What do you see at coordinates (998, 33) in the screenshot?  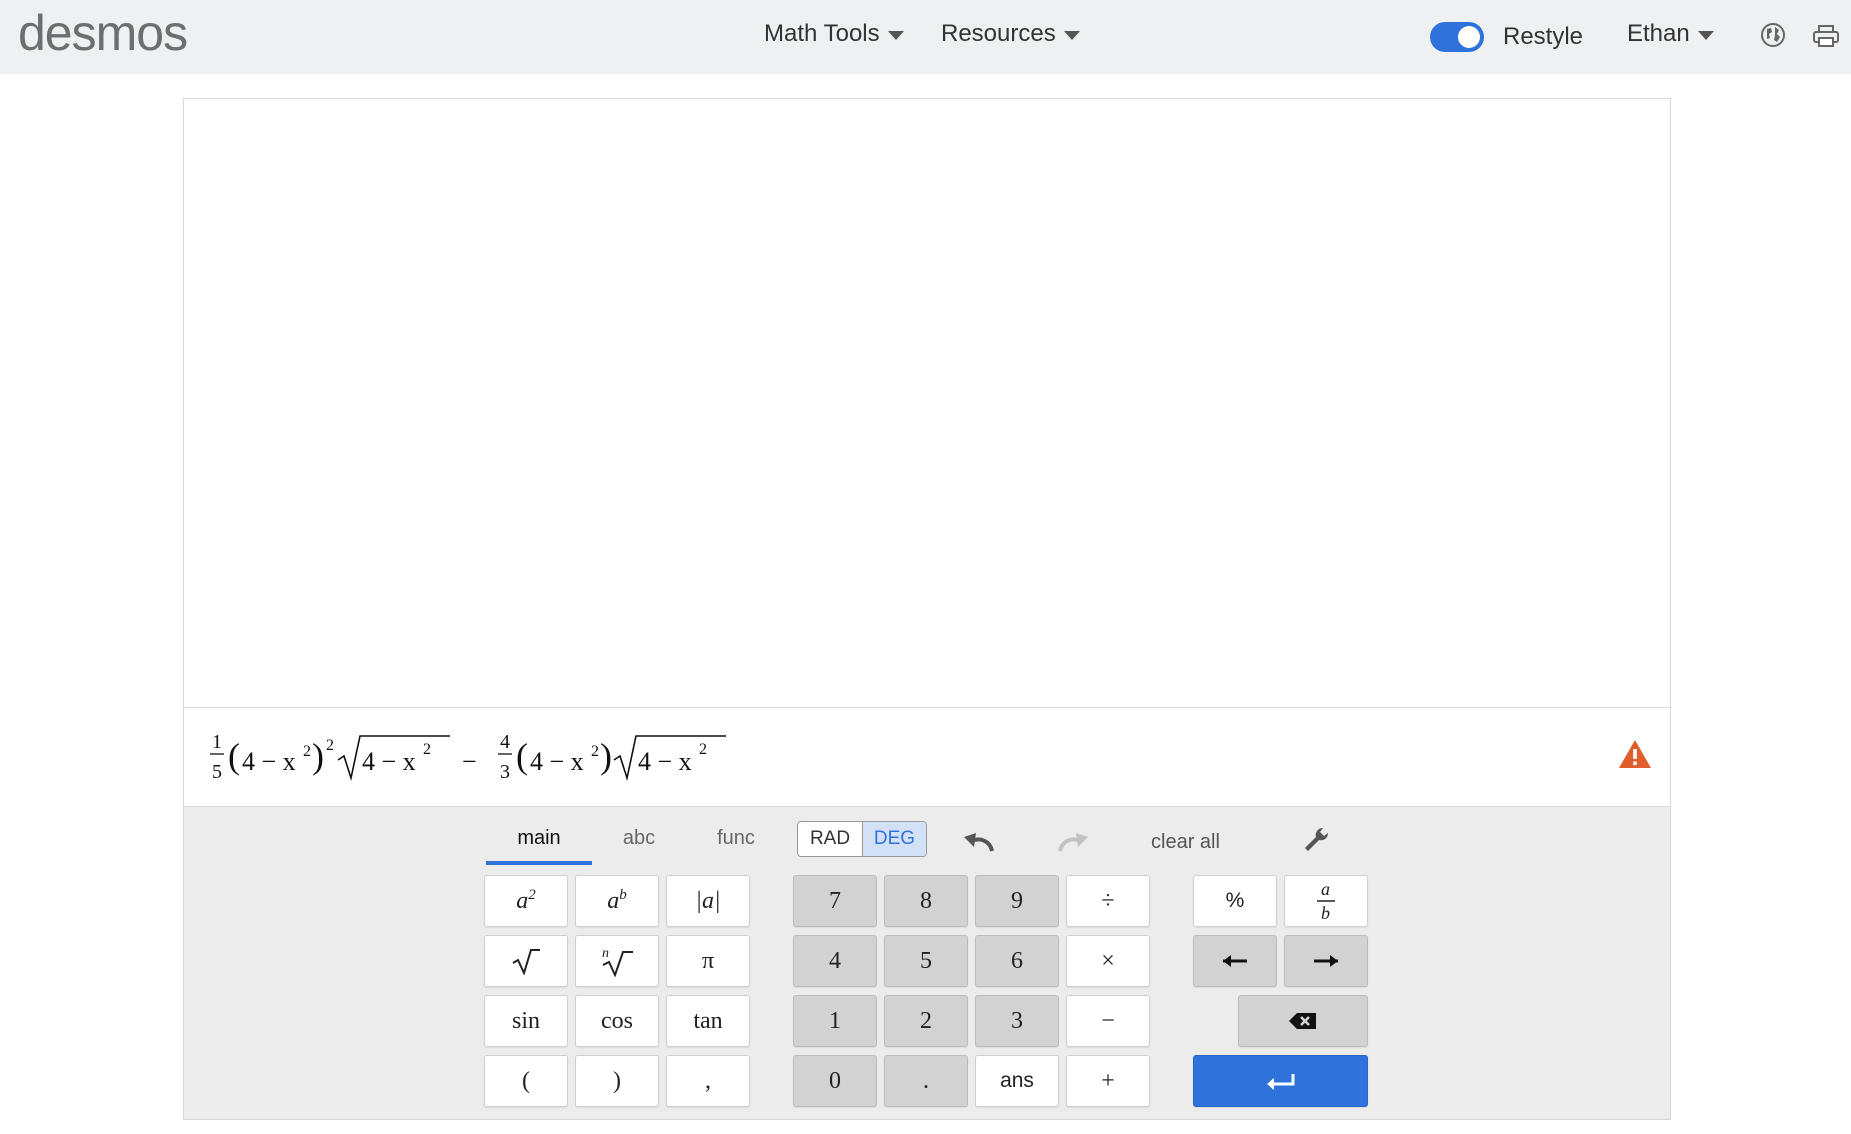 I see `resources-label: Resources` at bounding box center [998, 33].